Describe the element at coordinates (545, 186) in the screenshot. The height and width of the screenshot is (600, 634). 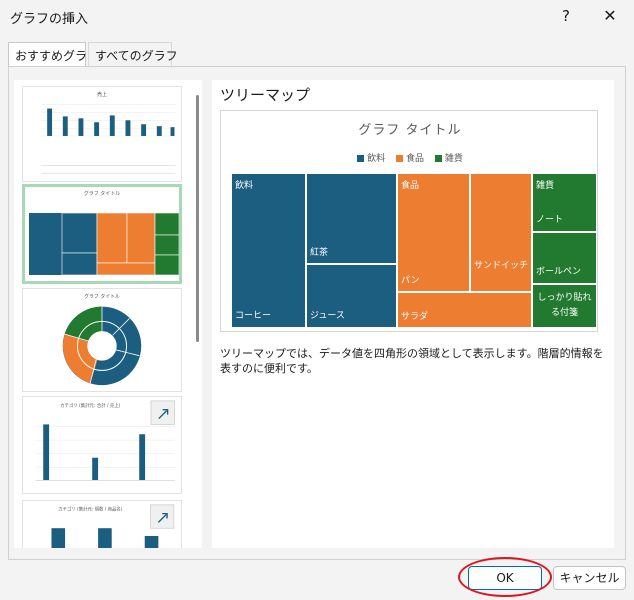
I see `treemap-group-label: 雑貨` at that location.